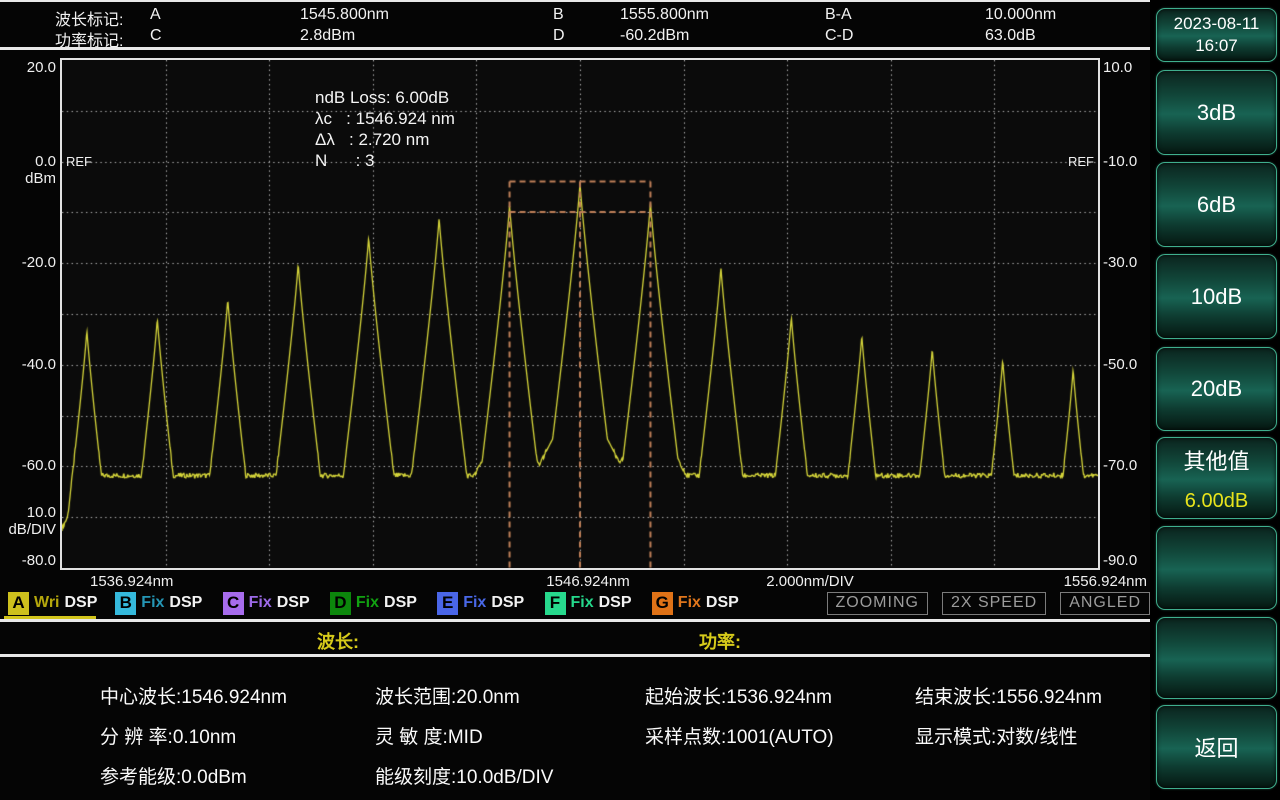 This screenshot has width=1280, height=800. Describe the element at coordinates (38, 466) in the screenshot. I see `y-axis-left-tick: -60.0` at that location.